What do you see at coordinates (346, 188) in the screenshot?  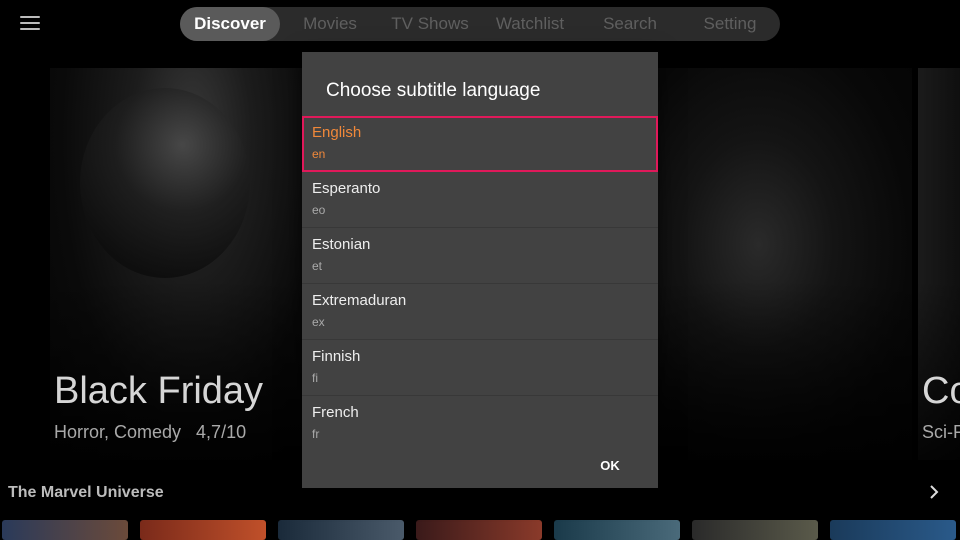 I see `language-name: Esperanto` at bounding box center [346, 188].